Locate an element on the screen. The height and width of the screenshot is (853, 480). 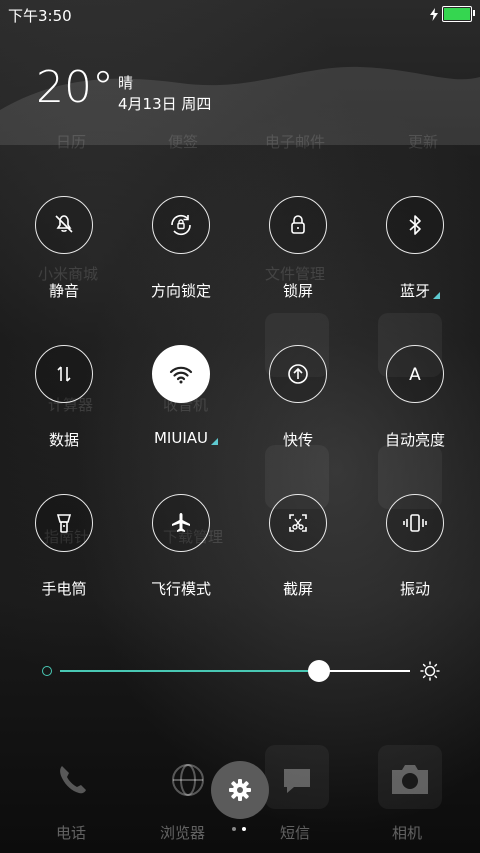
bluetooth-icon is located at coordinates (415, 225).